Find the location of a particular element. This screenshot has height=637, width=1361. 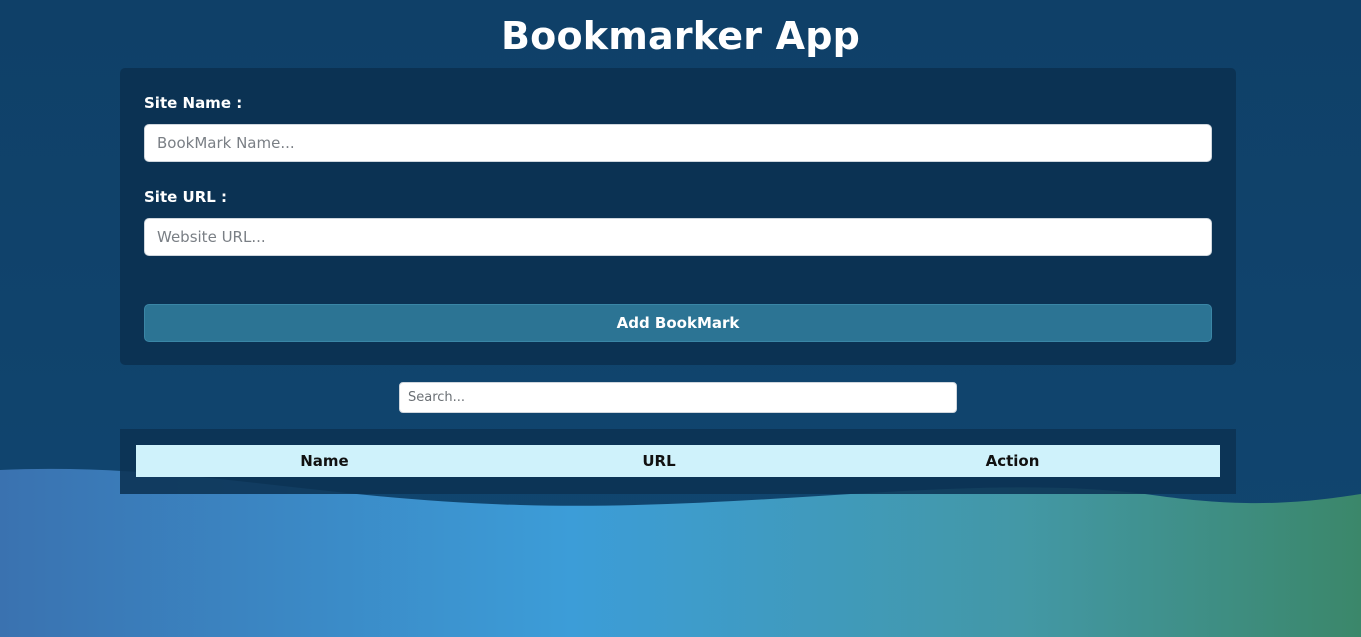

table-header-row: Name URL Action is located at coordinates (678, 461).